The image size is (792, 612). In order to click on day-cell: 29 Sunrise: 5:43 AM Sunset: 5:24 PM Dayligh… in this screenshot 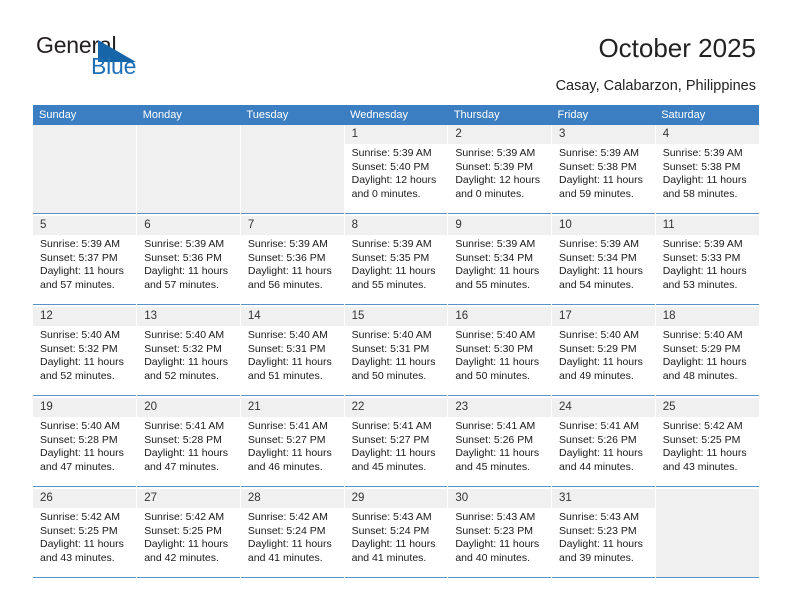, I will do `click(396, 533)`.